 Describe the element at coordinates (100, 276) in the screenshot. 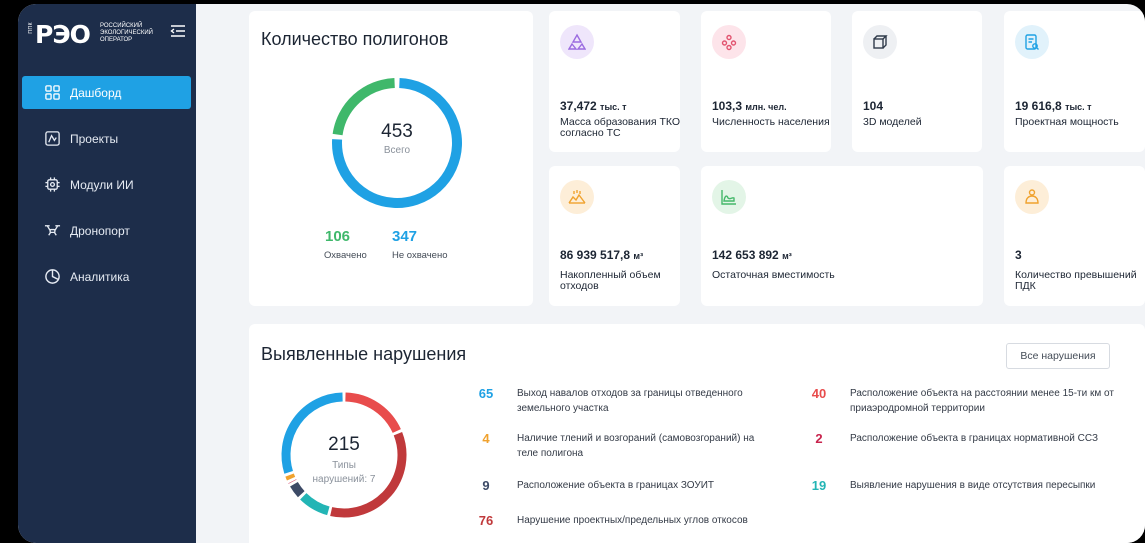

I see `sidebar-item-label: Аналитика` at that location.